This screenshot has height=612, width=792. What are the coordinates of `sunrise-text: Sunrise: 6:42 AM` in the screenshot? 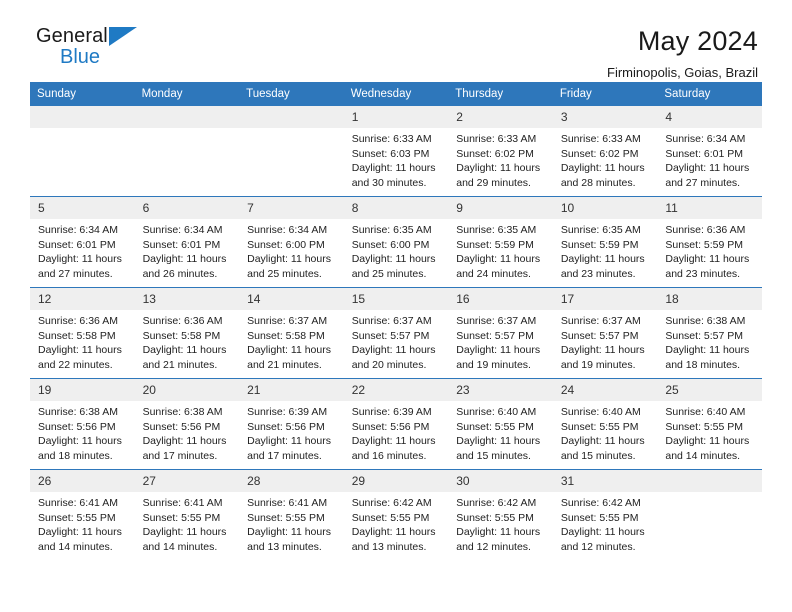 It's located at (600, 503).